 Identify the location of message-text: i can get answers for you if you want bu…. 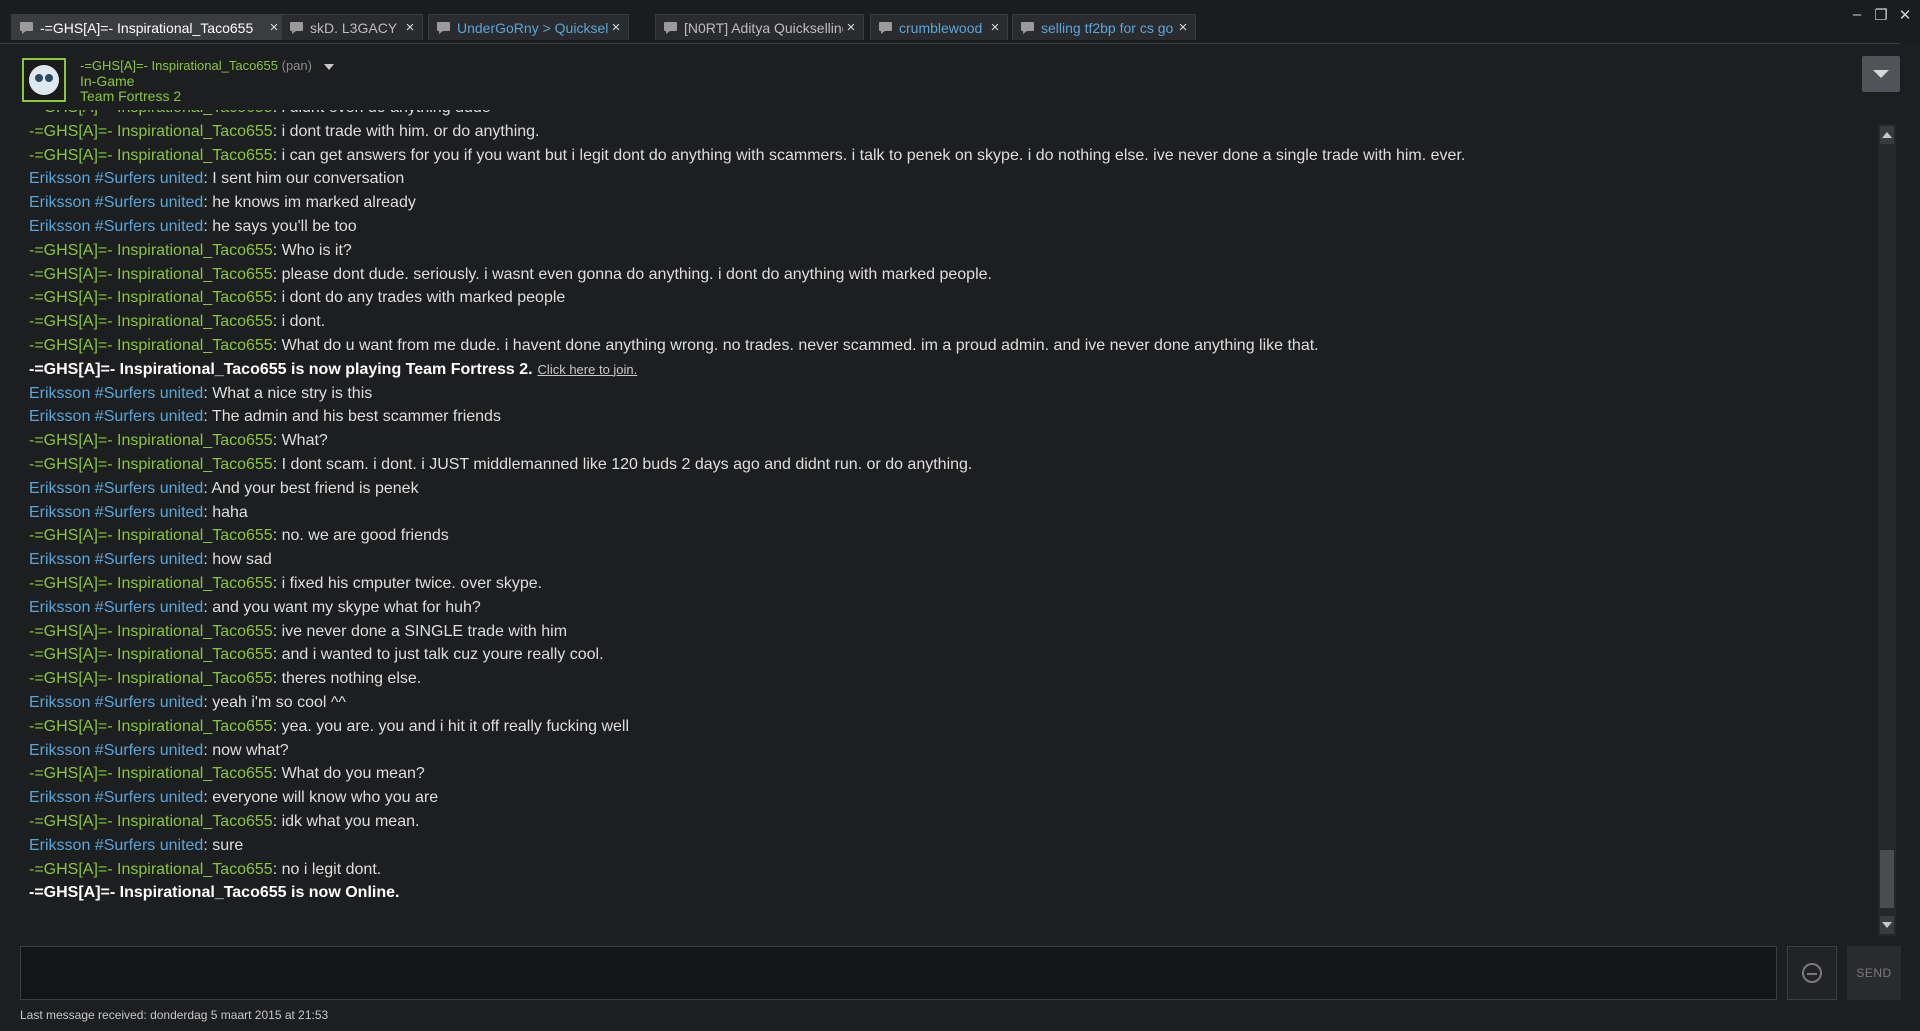
(873, 155).